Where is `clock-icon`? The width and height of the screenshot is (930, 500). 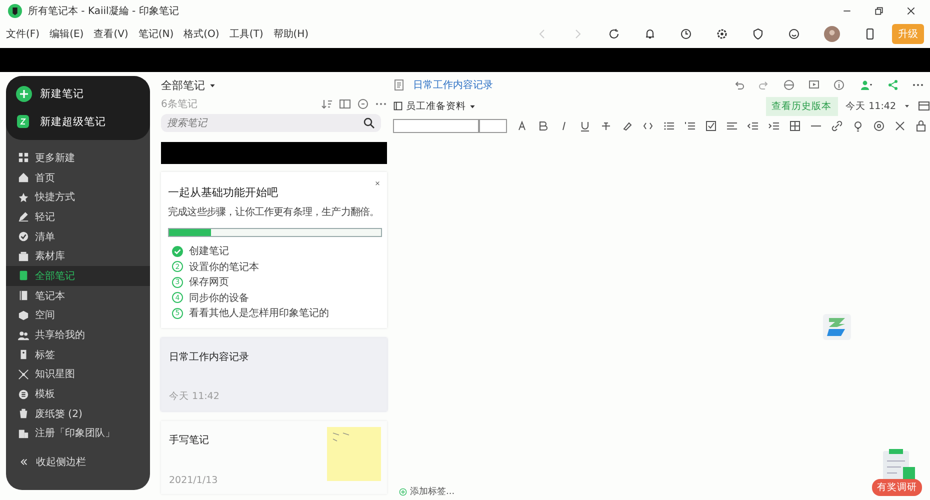 clock-icon is located at coordinates (686, 34).